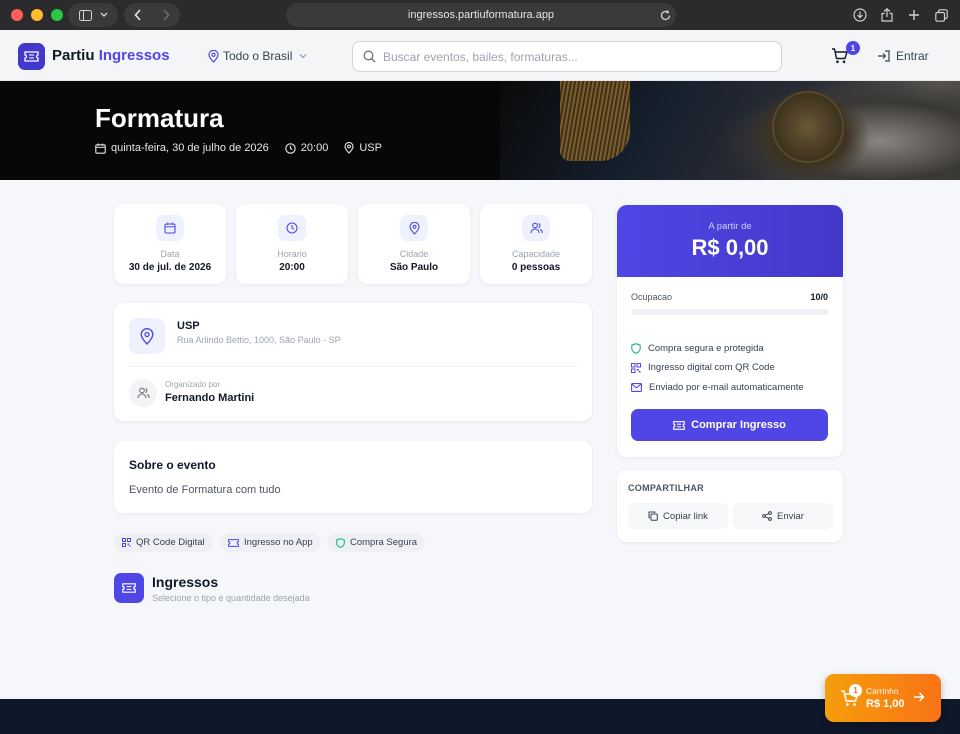 This screenshot has height=734, width=960. I want to click on reload-icon, so click(665, 15).